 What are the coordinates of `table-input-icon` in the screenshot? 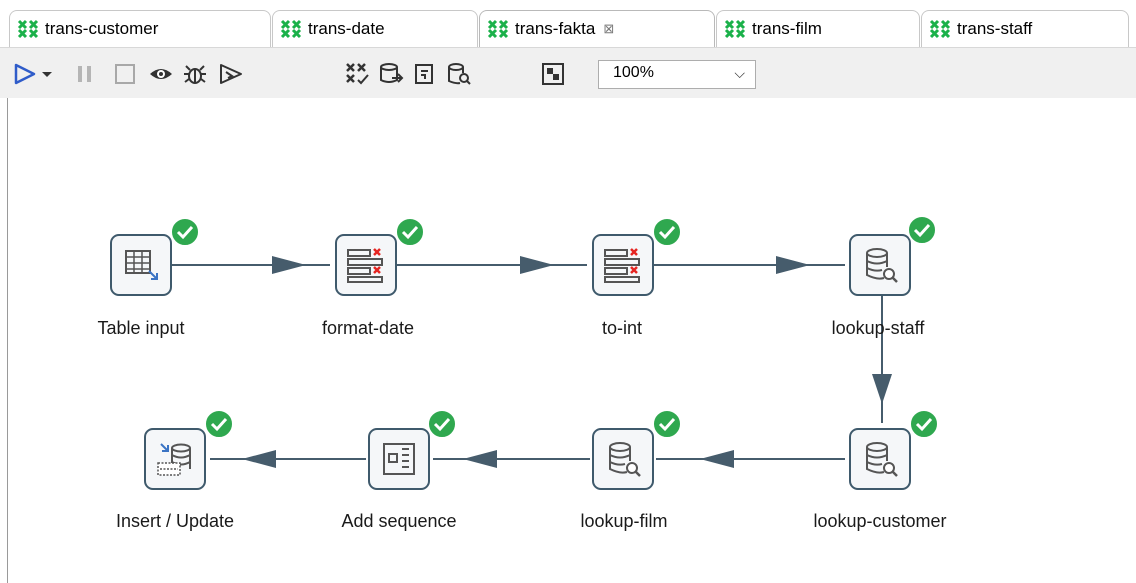 It's located at (141, 265).